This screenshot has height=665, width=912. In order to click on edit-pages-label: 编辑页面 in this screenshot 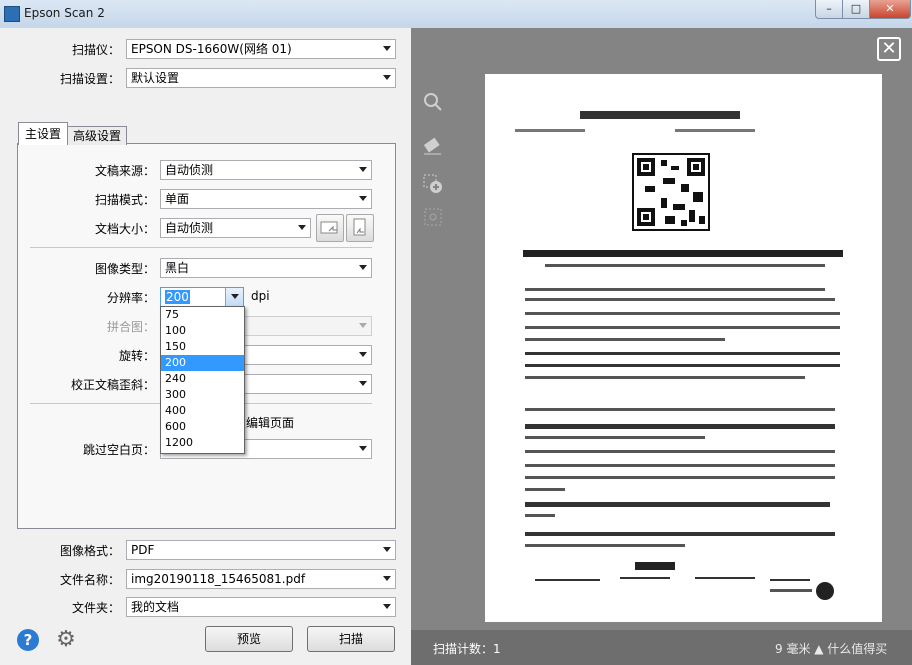, I will do `click(270, 422)`.